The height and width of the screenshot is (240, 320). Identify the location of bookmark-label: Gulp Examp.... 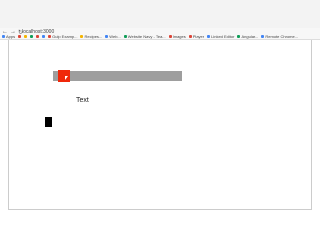
(65, 36).